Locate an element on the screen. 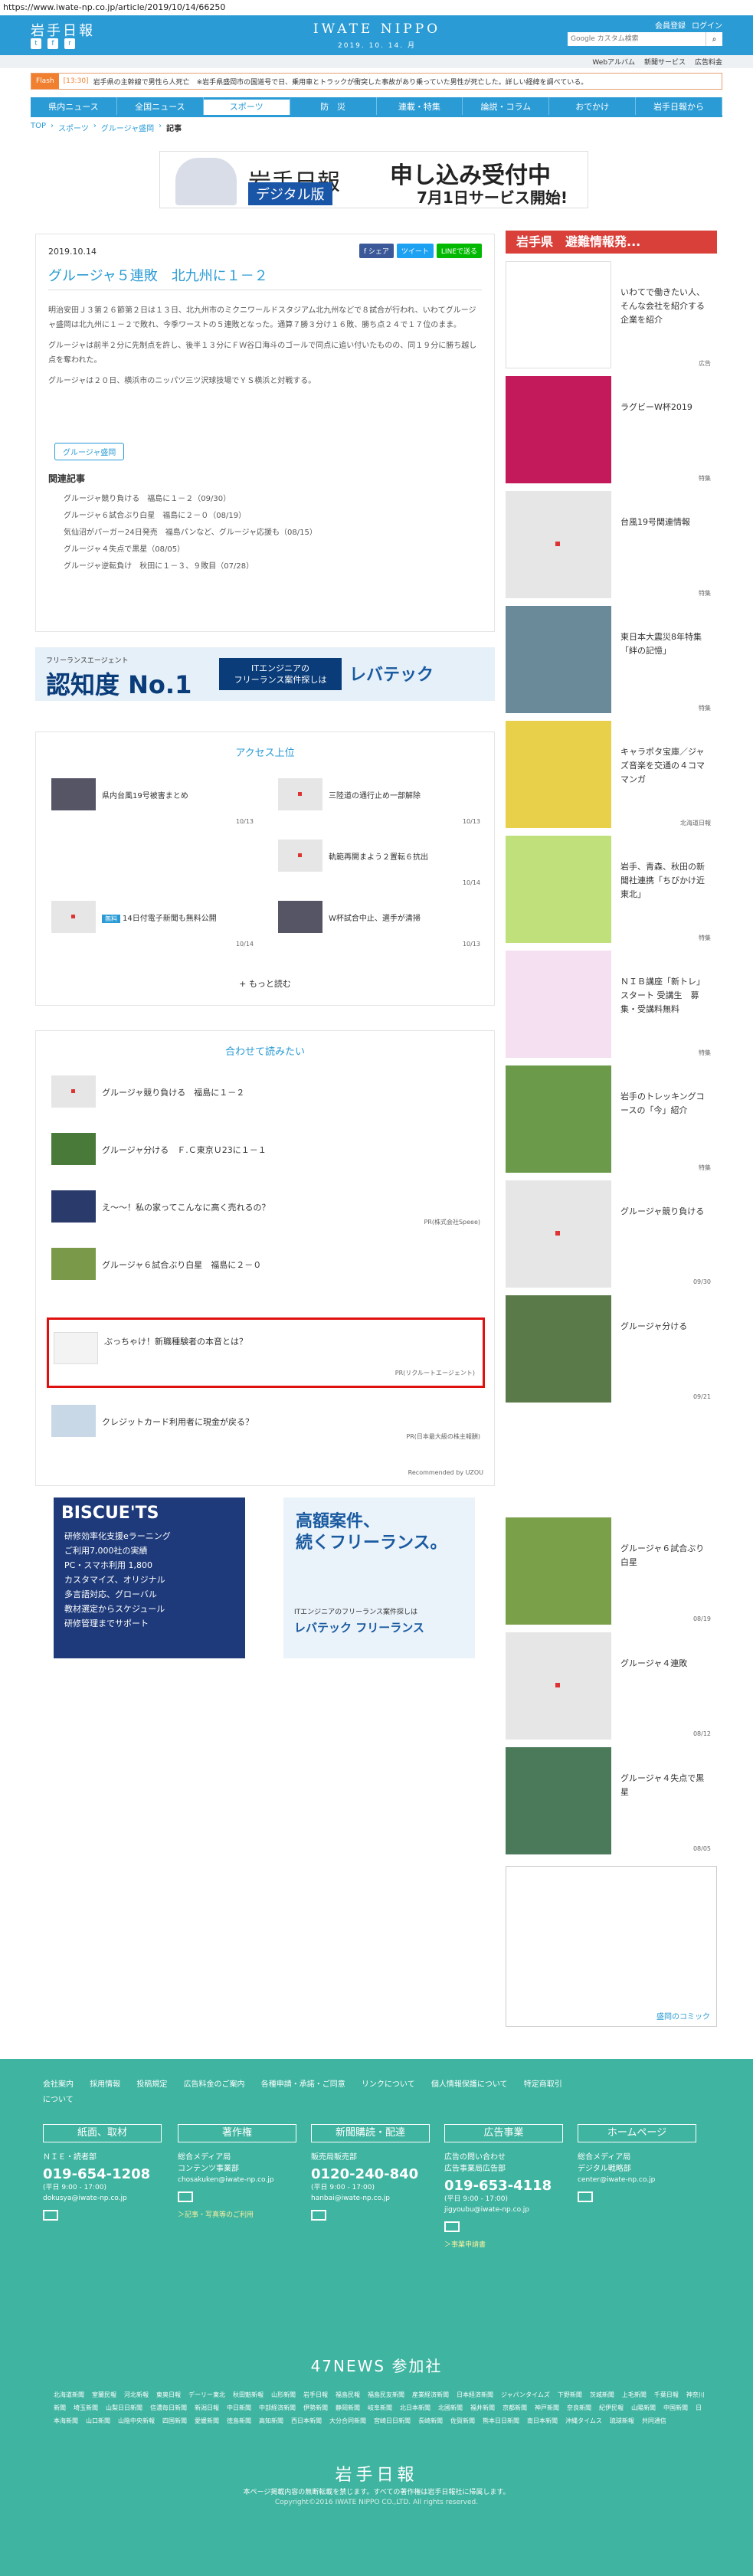  reco-item: グルージャ分ける Ｆ.Ｃ東京Ｕ23に１－１ is located at coordinates (265, 1150).